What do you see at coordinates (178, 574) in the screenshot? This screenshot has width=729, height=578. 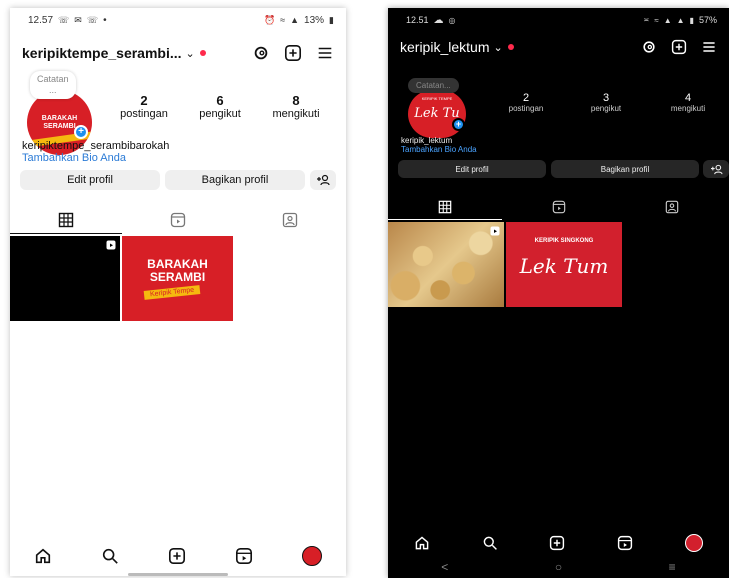 I see `home-indicator` at bounding box center [178, 574].